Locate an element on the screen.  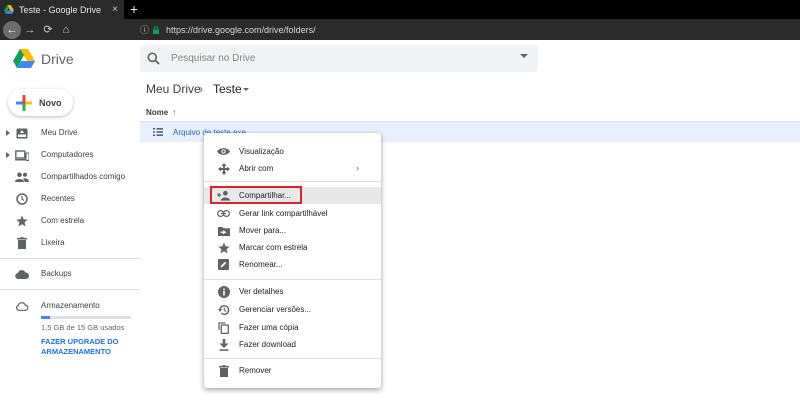
storage-usage-text: 1,5 GB de 15 GB usados is located at coordinates (83, 327).